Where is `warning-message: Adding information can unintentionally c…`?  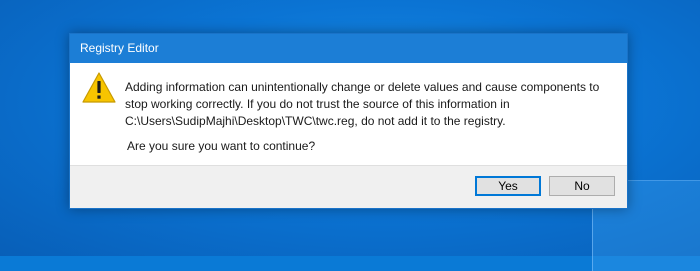
warning-message: Adding information can unintentionally c… is located at coordinates (370, 104).